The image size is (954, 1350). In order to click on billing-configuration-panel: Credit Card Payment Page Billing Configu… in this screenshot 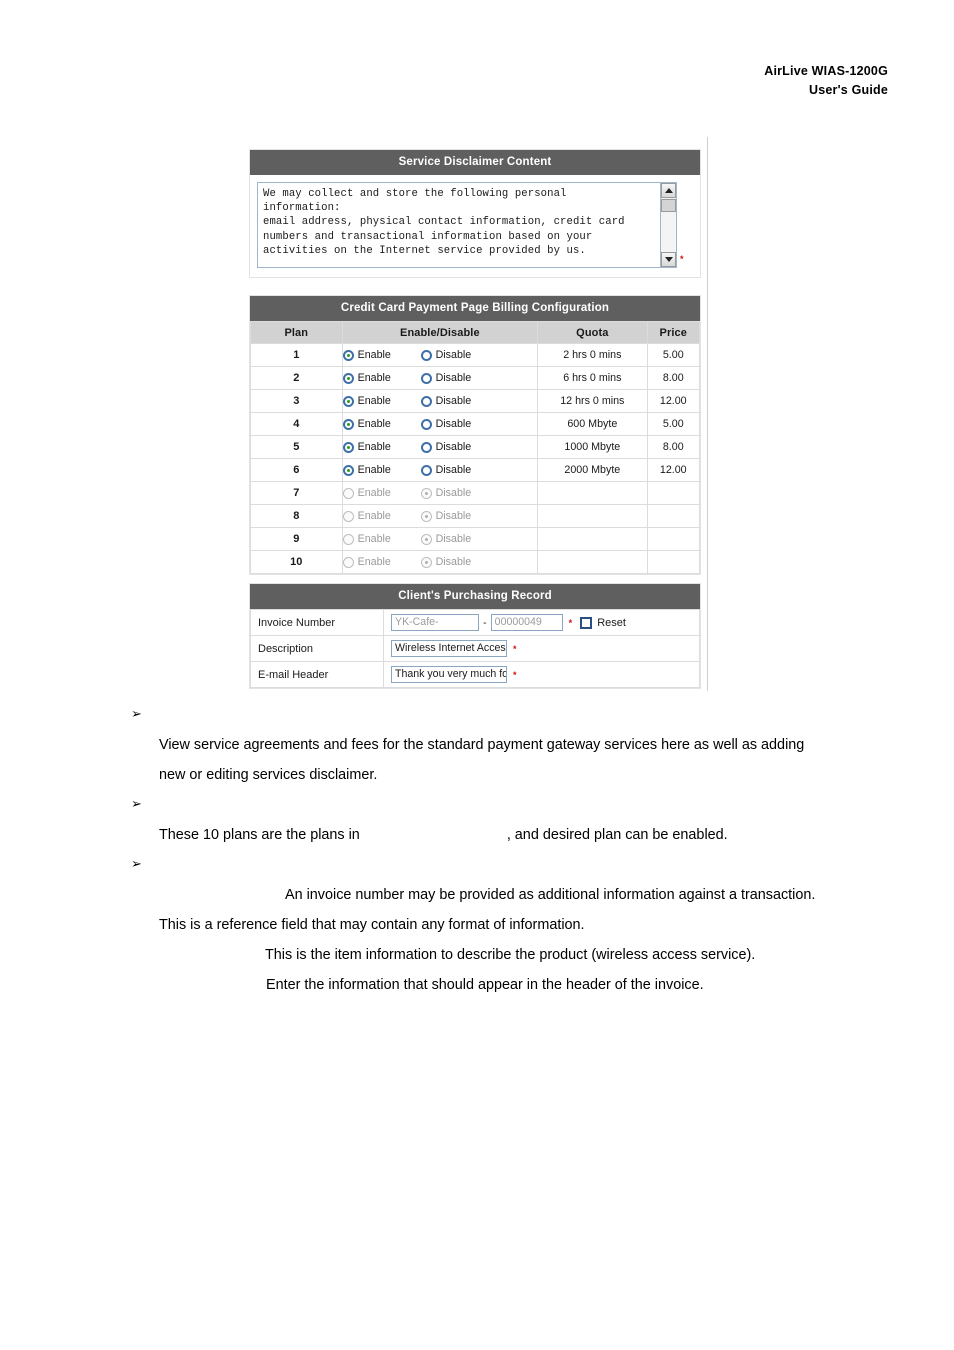, I will do `click(475, 435)`.